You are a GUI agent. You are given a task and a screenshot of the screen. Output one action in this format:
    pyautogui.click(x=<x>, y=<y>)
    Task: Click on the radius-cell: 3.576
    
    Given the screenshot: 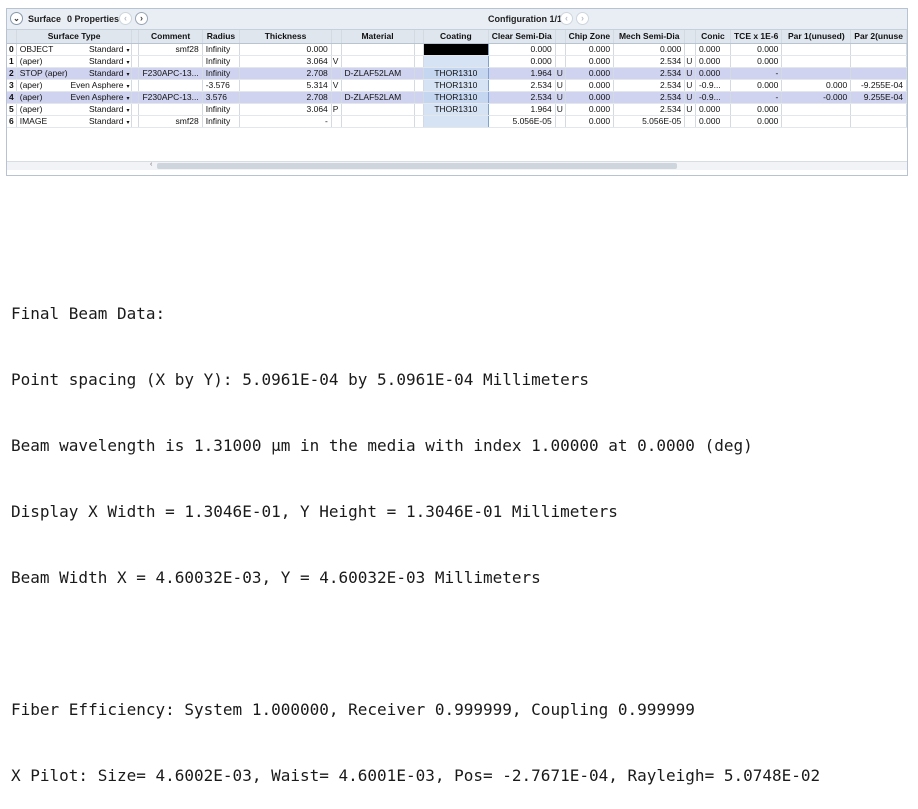 What is the action you would take?
    pyautogui.click(x=221, y=97)
    